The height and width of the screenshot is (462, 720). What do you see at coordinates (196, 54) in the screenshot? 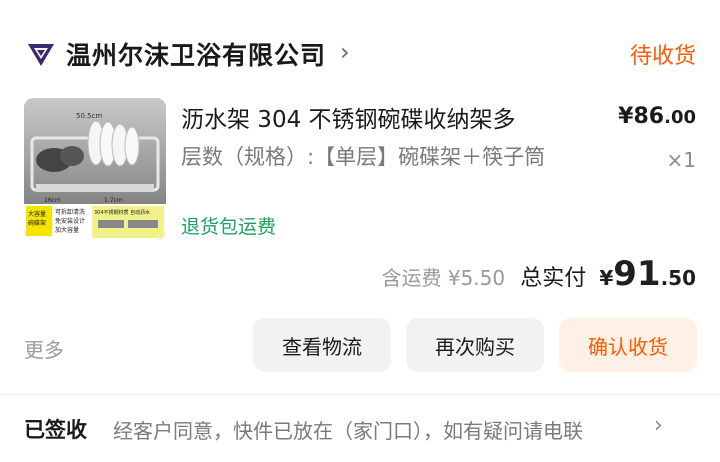
I see `shop-name: 温州尔沫卫浴有限公司` at bounding box center [196, 54].